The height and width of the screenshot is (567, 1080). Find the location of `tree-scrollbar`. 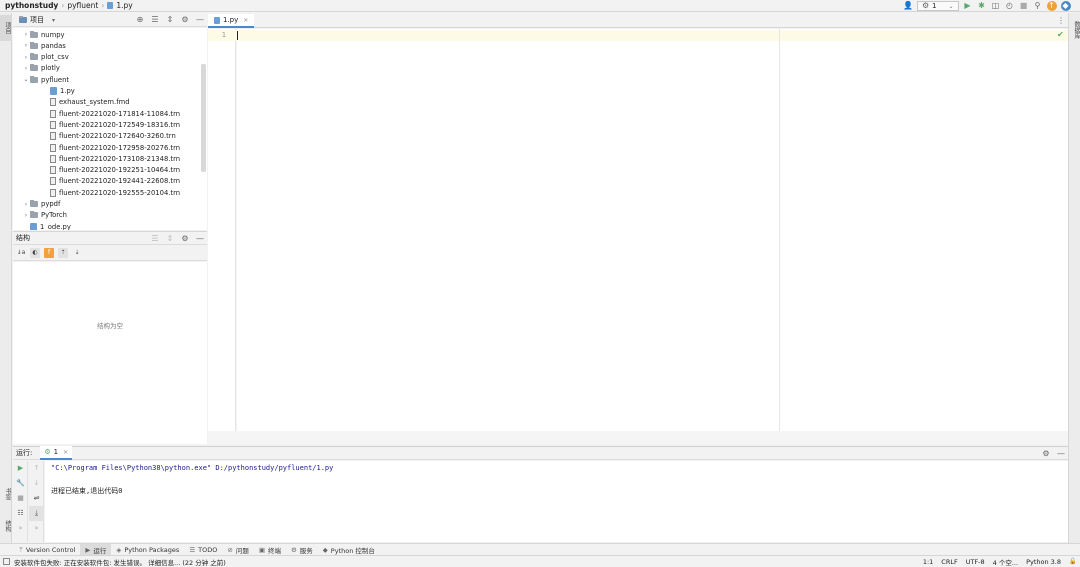

tree-scrollbar is located at coordinates (203, 118).